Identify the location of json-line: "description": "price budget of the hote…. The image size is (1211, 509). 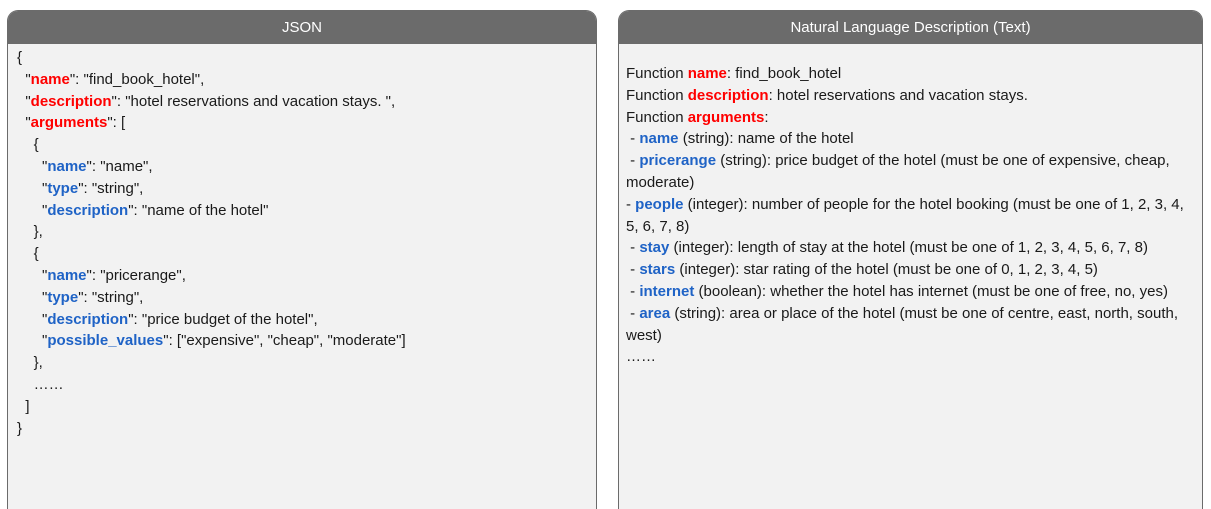
(167, 319).